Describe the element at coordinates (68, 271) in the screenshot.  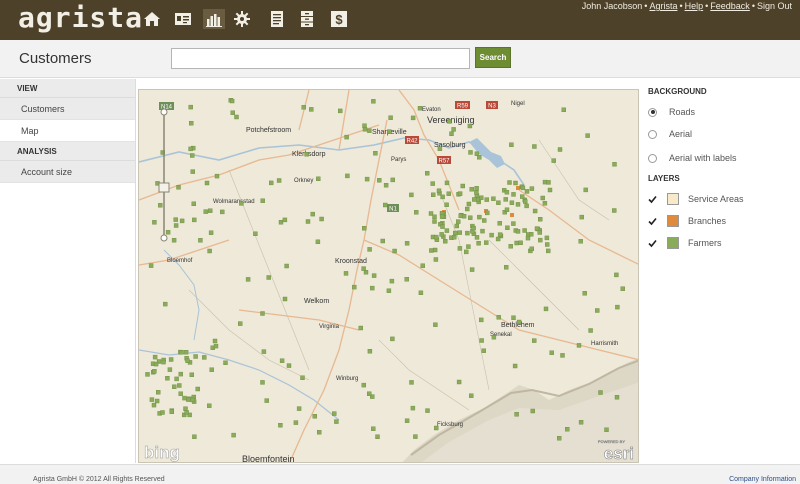
I see `sidebar: VIEW Customers Map ANALYSIS Account size` at that location.